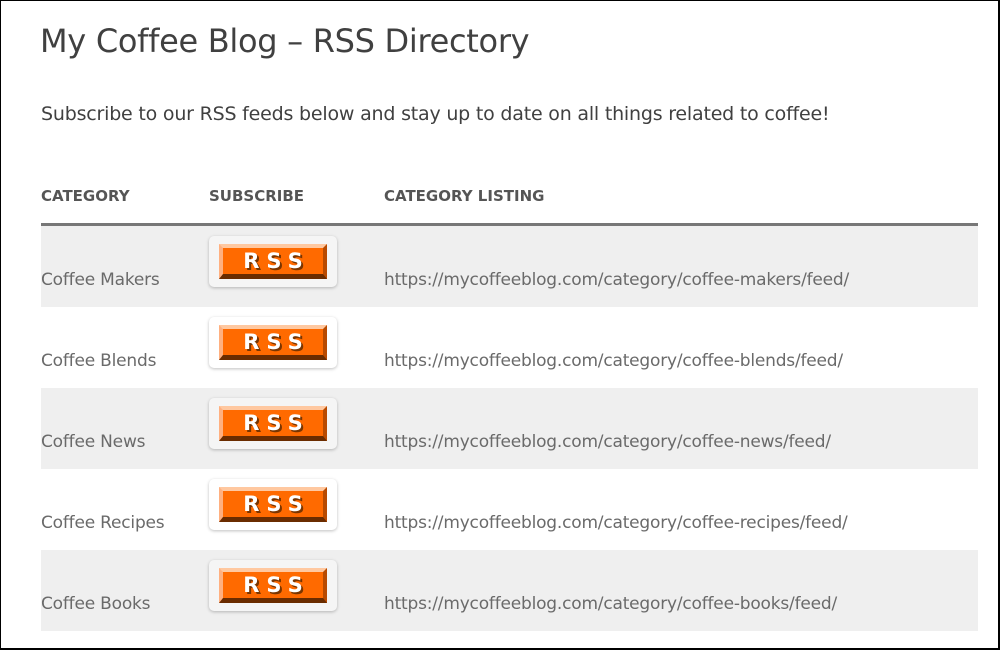 The image size is (1000, 650). Describe the element at coordinates (99, 361) in the screenshot. I see `category-name: Coffee Blends` at that location.